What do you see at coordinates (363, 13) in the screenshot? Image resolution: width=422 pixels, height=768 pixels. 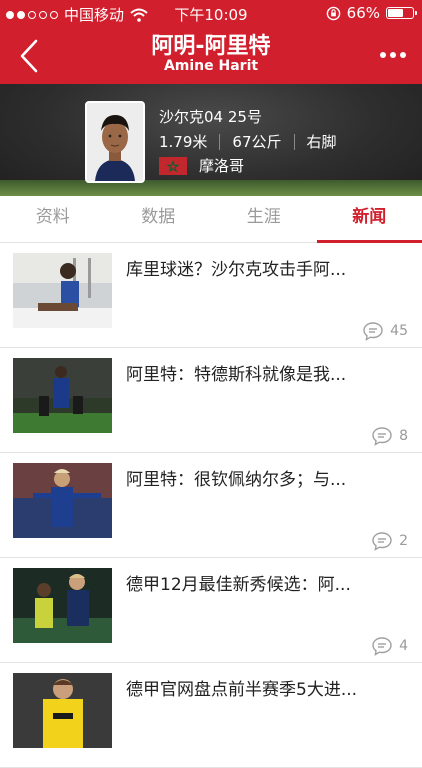 I see `battery-percent: 66%` at bounding box center [363, 13].